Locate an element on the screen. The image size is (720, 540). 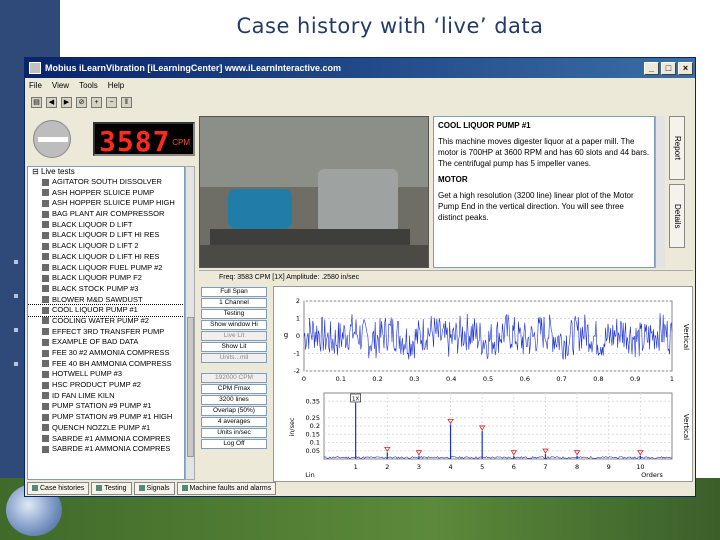
description-scrollbar is located at coordinates (660, 192).